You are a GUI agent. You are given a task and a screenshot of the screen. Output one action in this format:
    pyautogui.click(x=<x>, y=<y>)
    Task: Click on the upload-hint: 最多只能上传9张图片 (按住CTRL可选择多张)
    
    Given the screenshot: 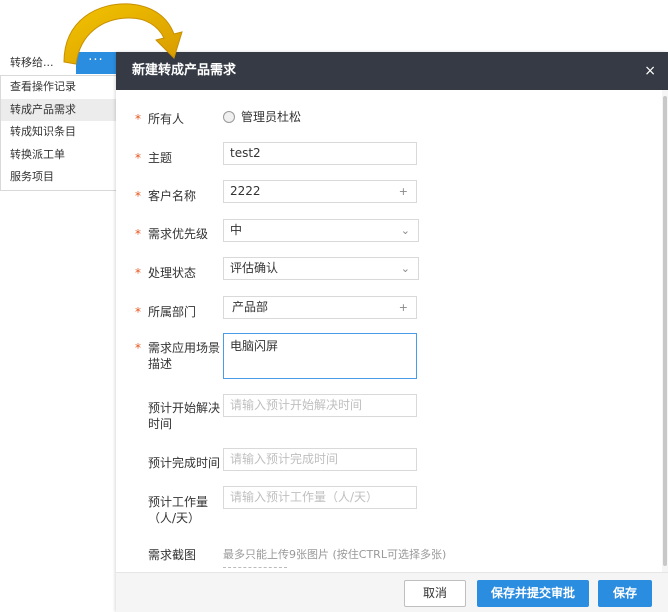 What is the action you would take?
    pyautogui.click(x=335, y=554)
    